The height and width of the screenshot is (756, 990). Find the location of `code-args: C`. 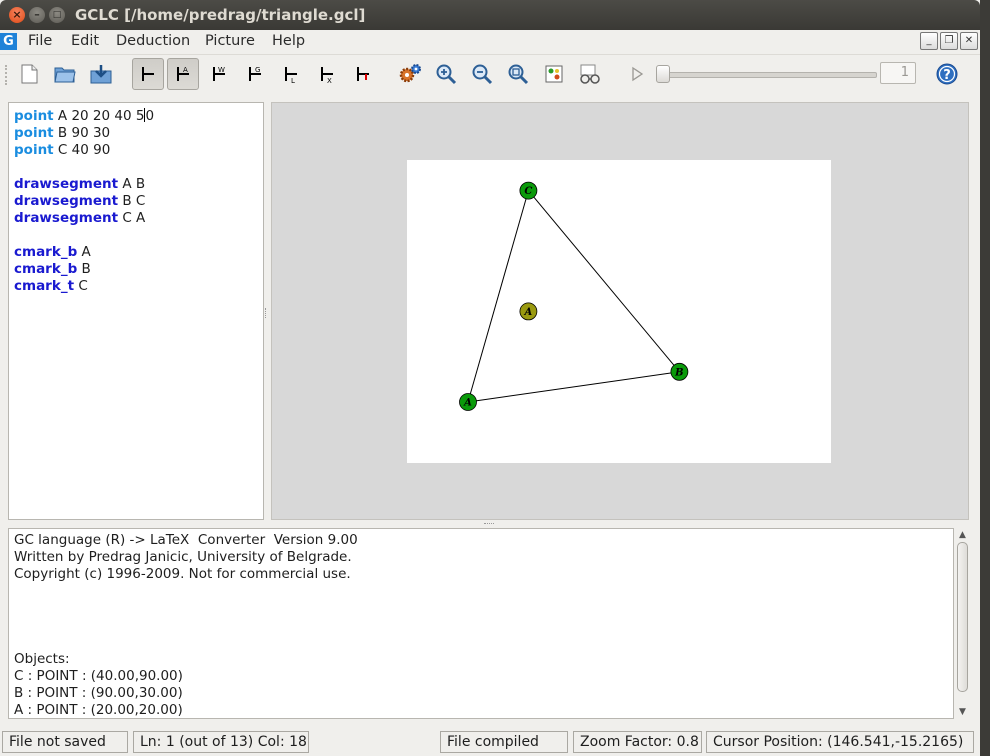

code-args: C is located at coordinates (81, 286).